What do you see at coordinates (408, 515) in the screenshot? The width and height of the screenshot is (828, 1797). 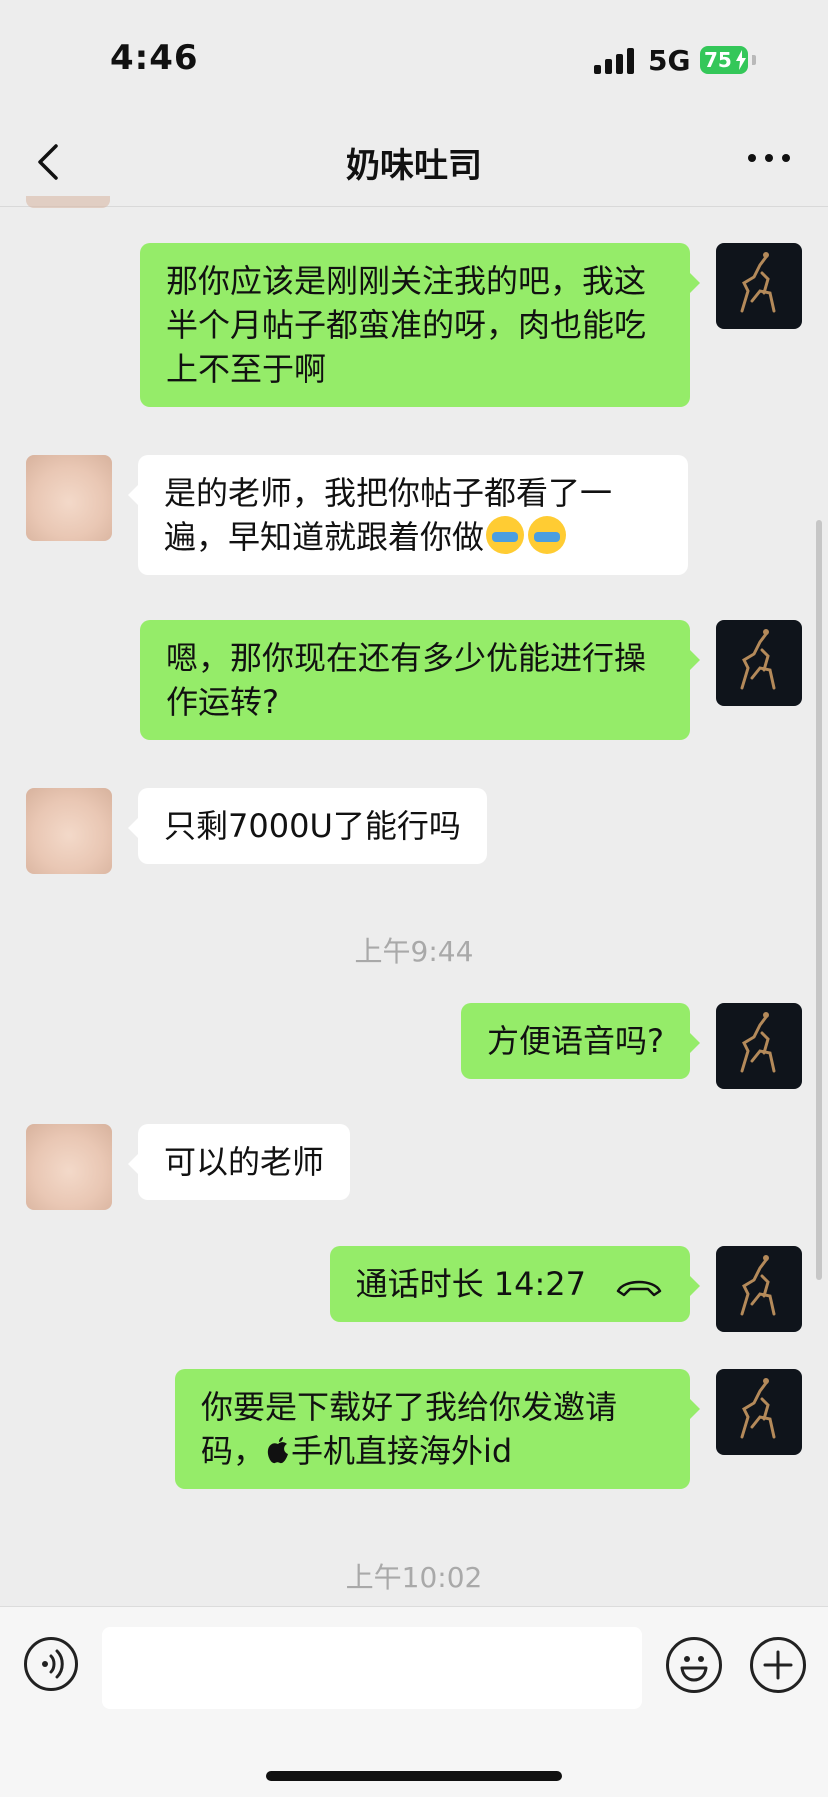 I see `received-message-bubble: 是的老师，我把你帖子都看了一遍，早知道就跟着你做` at bounding box center [408, 515].